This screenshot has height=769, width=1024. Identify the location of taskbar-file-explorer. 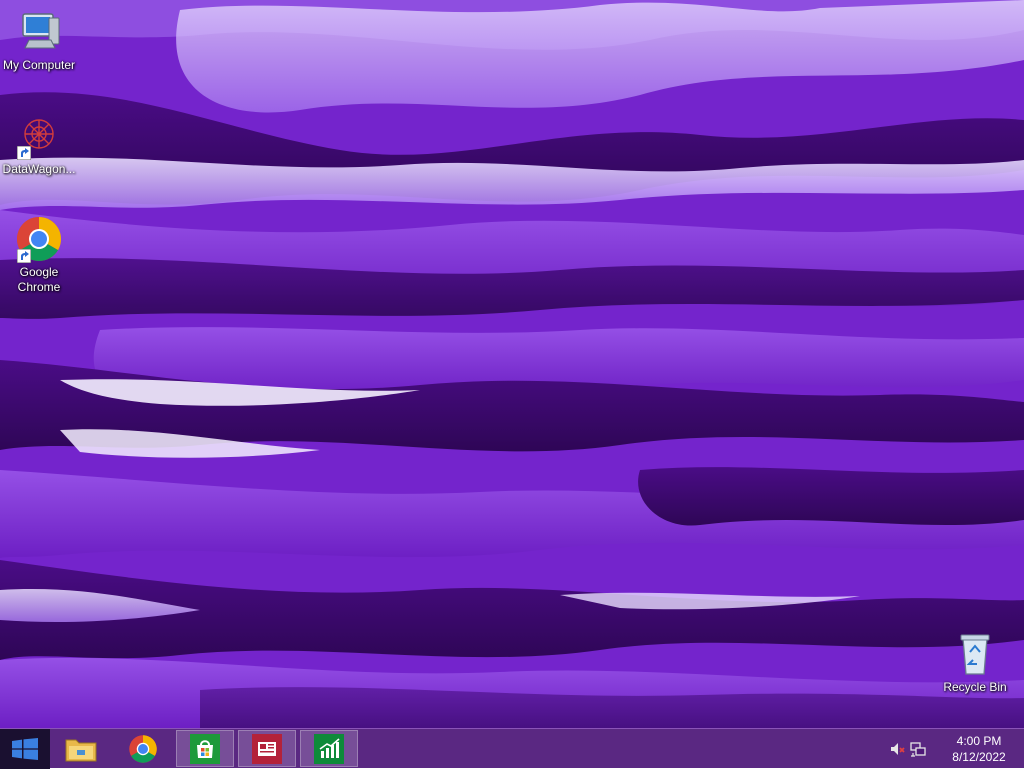
(81, 748).